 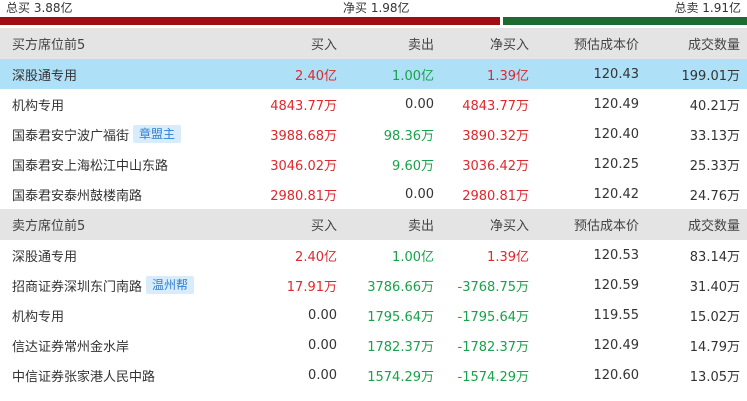 What do you see at coordinates (493, 317) in the screenshot?
I see `net-amount: -1795.64万` at bounding box center [493, 317].